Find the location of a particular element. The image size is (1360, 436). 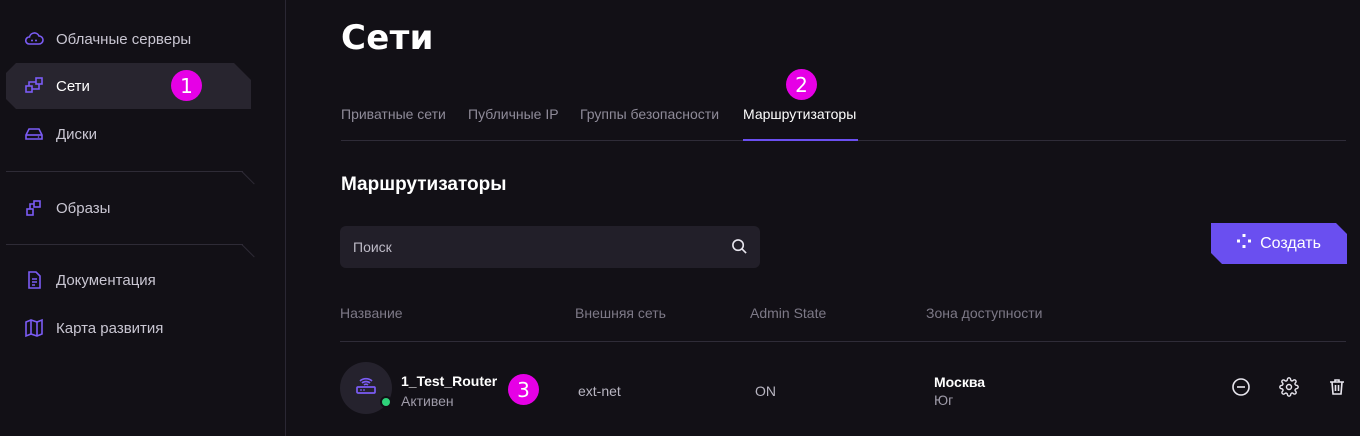

plus-sparkle-icon is located at coordinates (1244, 243).